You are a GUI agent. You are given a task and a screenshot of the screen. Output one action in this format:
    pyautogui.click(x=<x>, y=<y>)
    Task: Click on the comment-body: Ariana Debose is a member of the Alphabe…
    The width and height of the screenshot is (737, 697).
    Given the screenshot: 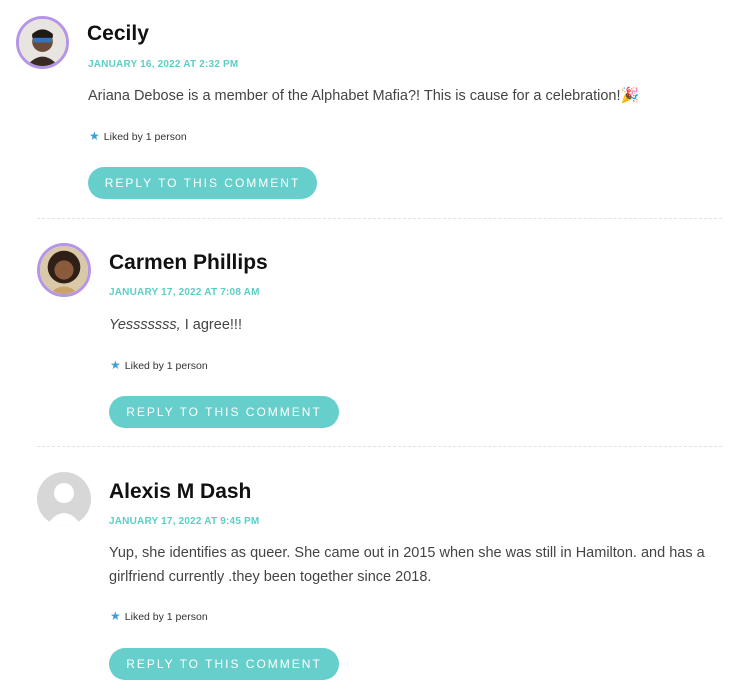 What is the action you would take?
    pyautogui.click(x=388, y=96)
    